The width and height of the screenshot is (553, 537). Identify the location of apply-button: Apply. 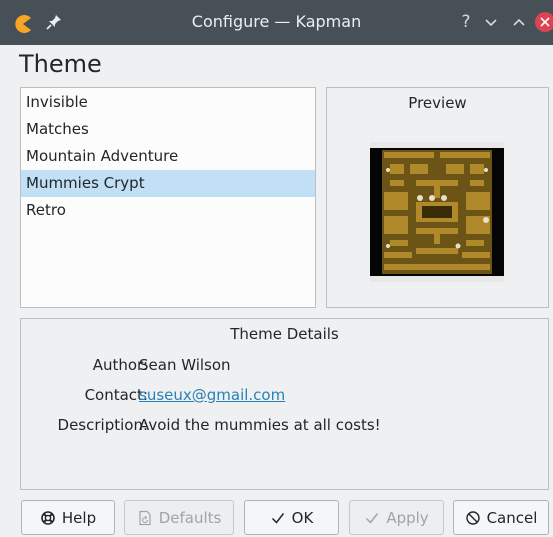
(396, 517).